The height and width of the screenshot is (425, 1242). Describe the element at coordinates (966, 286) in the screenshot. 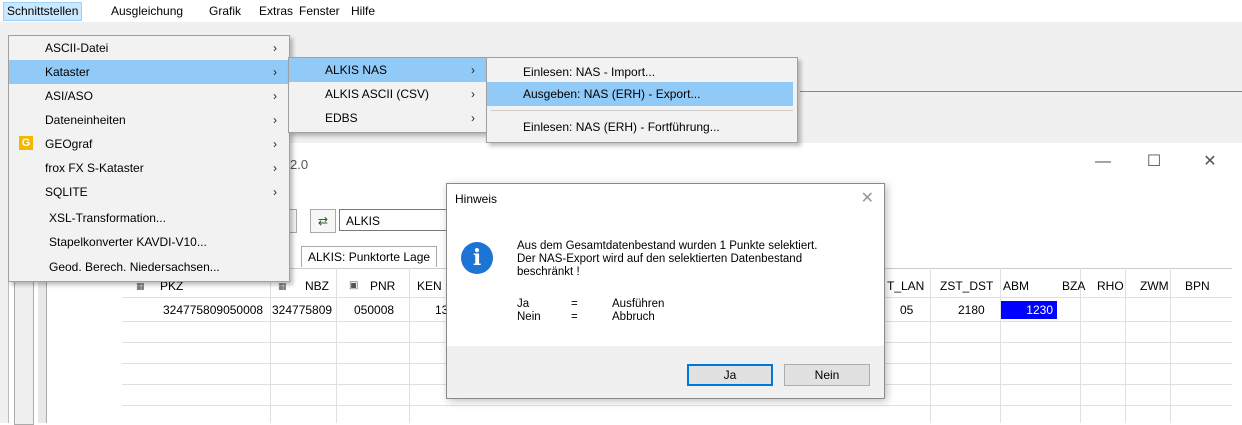

I see `column-header-zst-dst: ZST_DST` at that location.